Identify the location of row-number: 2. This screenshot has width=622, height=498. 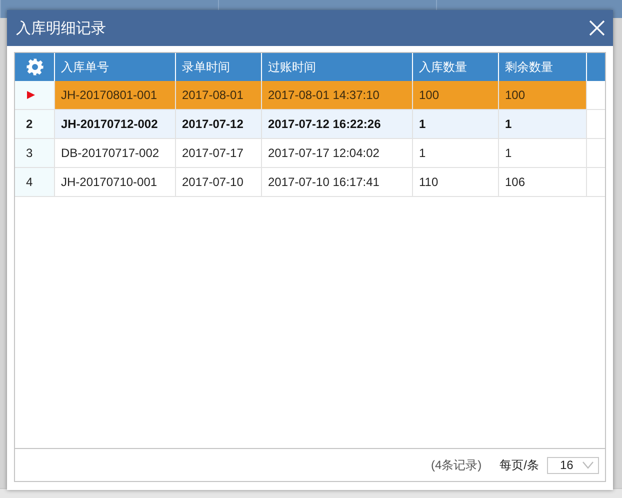
(29, 124).